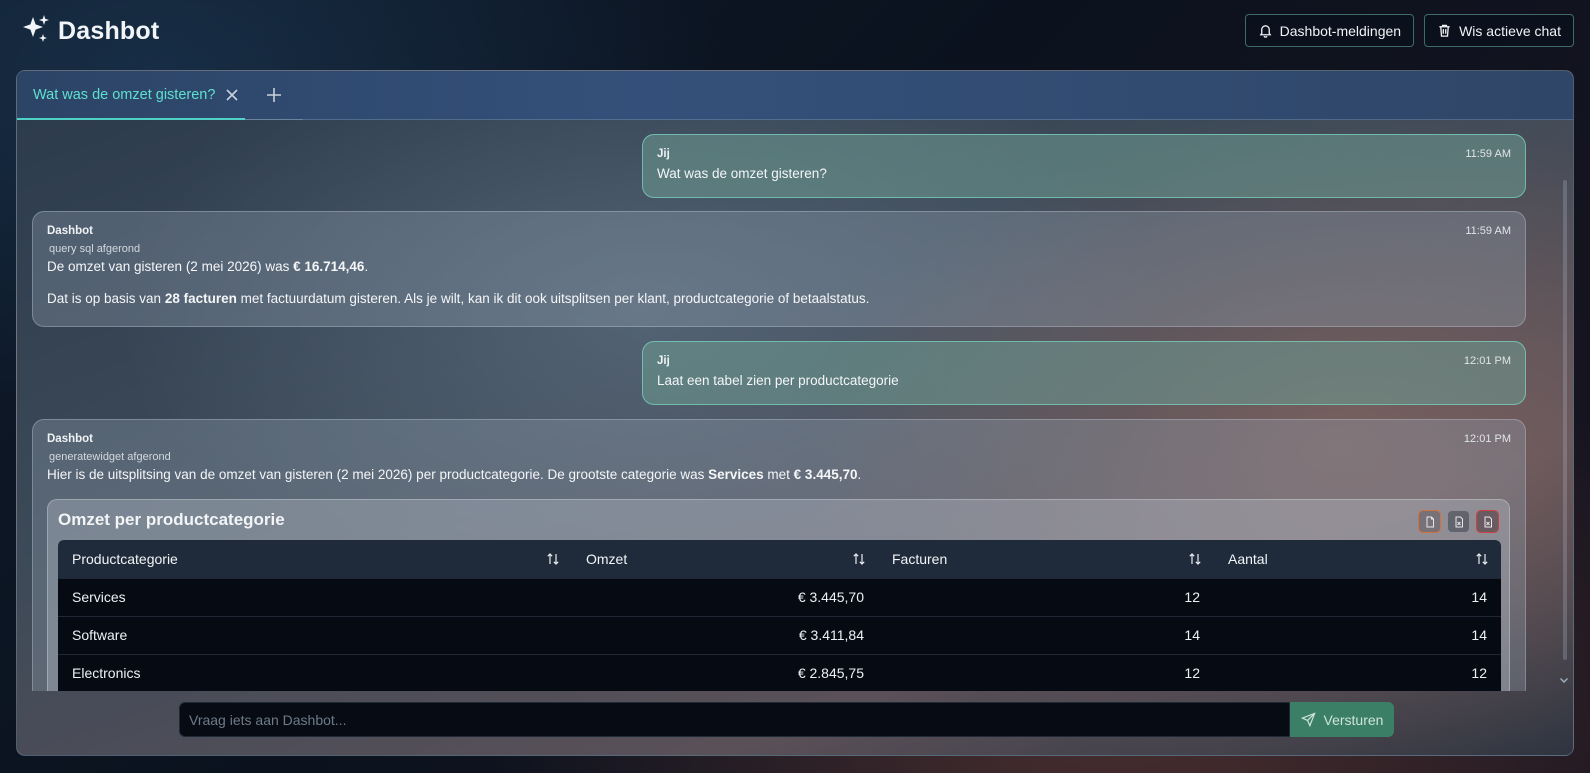 This screenshot has width=1590, height=773. What do you see at coordinates (1353, 719) in the screenshot?
I see `send-label: Versturen` at bounding box center [1353, 719].